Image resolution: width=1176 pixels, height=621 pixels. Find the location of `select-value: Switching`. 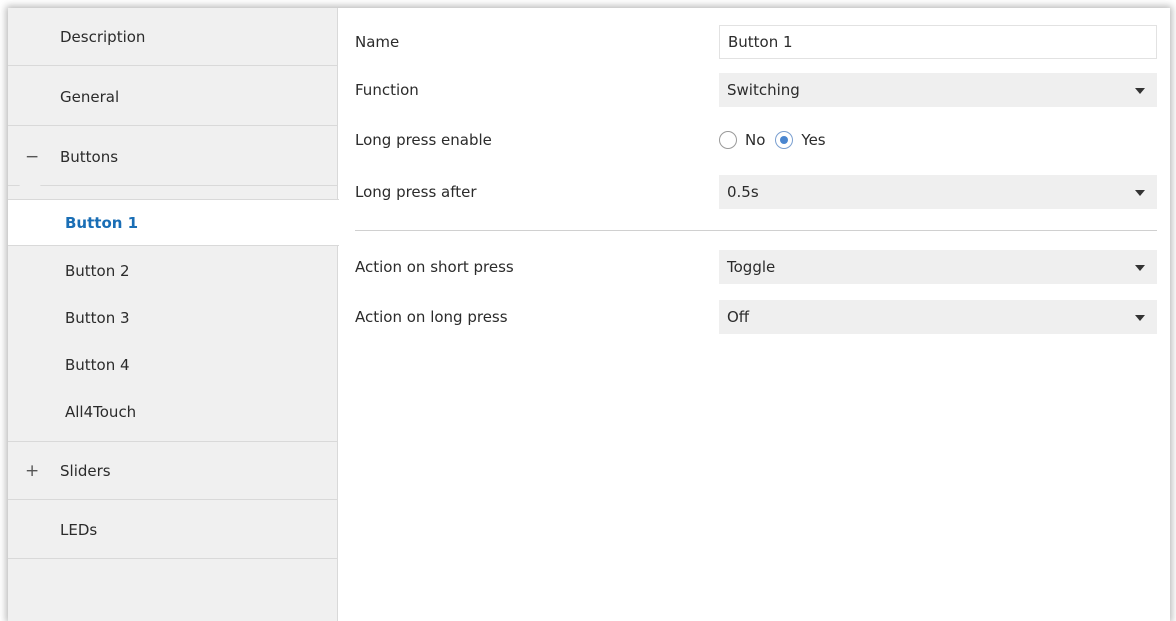

select-value: Switching is located at coordinates (763, 90).